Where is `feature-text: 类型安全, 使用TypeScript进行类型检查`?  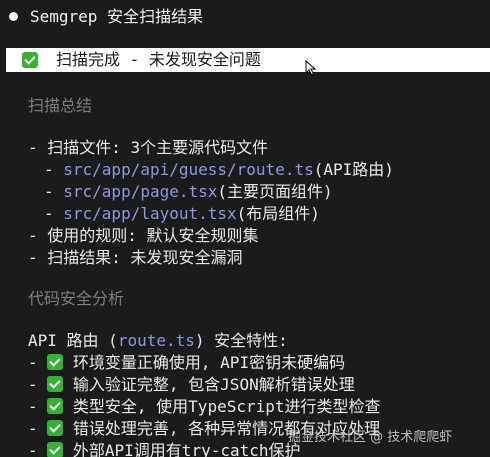
feature-text: 类型安全, 使用TypeScript进行类型检查 is located at coordinates (226, 406).